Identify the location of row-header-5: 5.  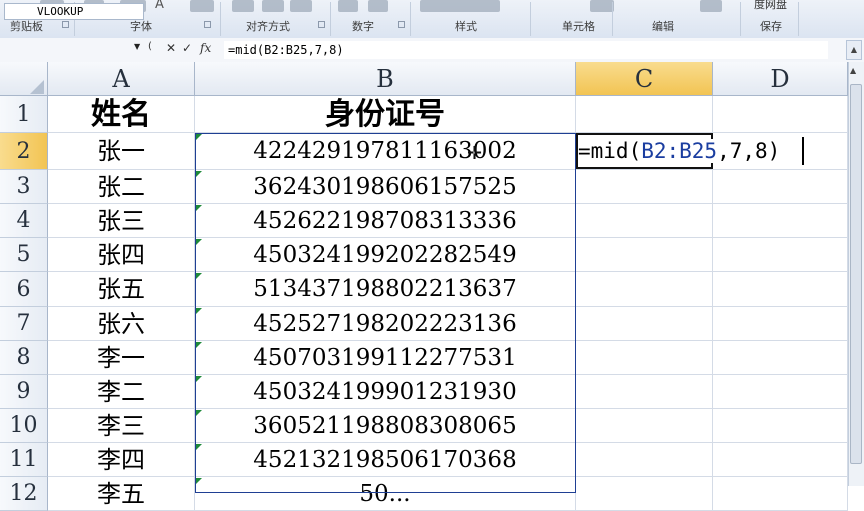
(24, 255).